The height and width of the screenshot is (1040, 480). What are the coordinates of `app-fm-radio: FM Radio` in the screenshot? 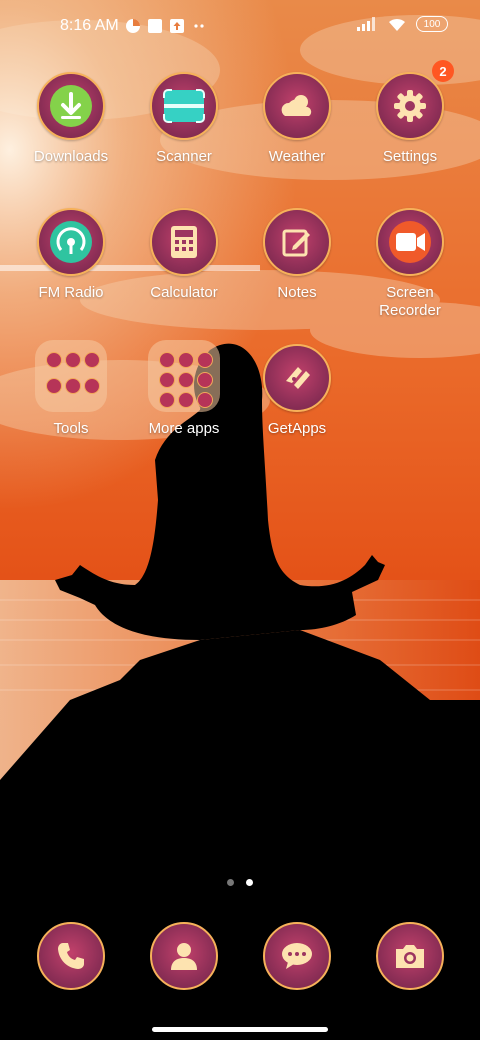 It's located at (71, 268).